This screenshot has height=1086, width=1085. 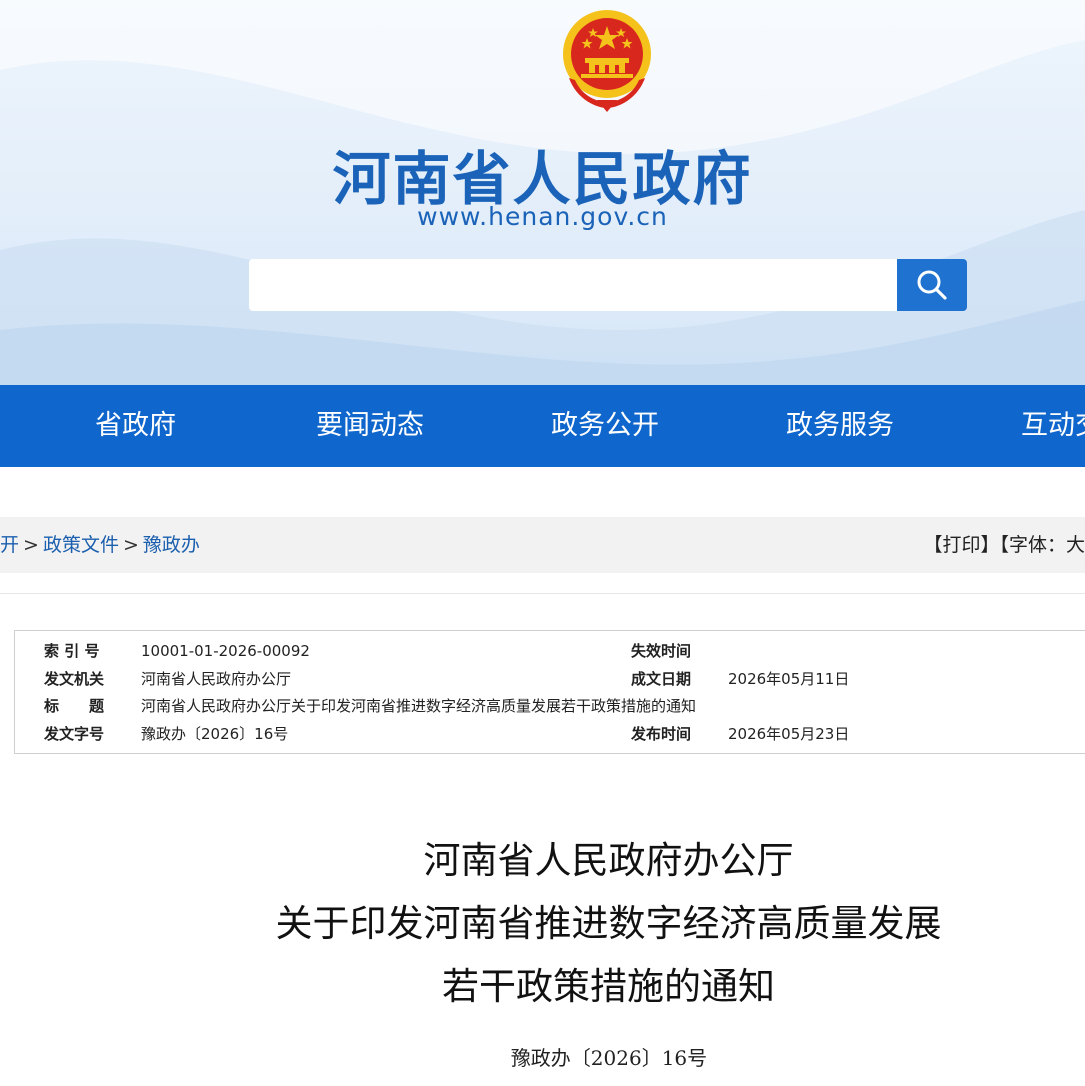 I want to click on document-title-line-3: 若干政策措施的通知, so click(x=608, y=986).